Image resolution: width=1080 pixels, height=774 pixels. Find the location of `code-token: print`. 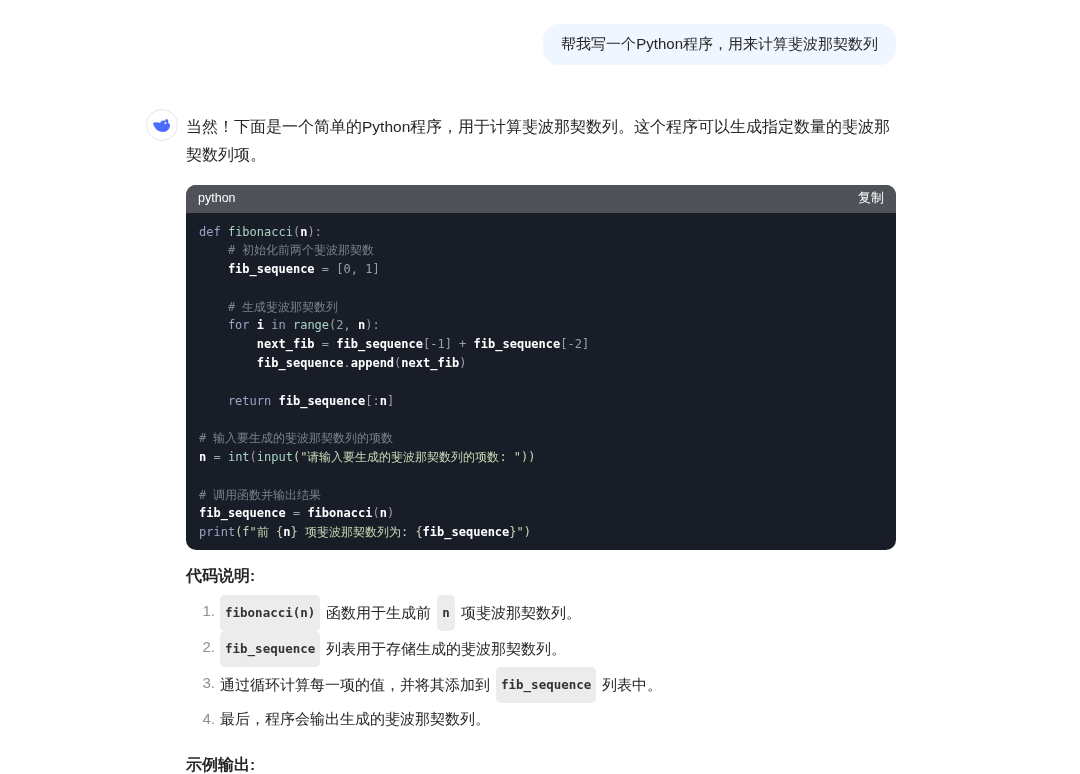

code-token: print is located at coordinates (217, 532).